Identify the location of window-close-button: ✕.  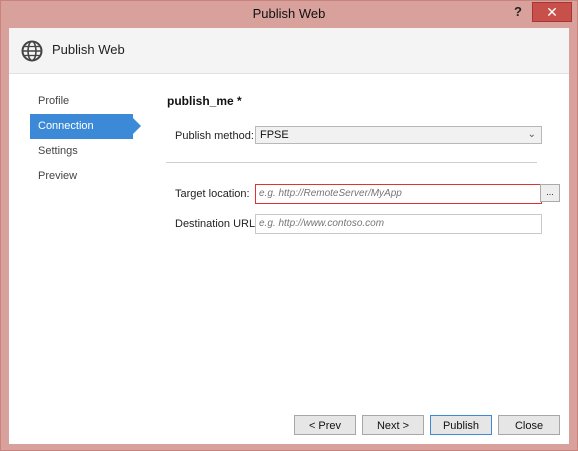
(552, 12).